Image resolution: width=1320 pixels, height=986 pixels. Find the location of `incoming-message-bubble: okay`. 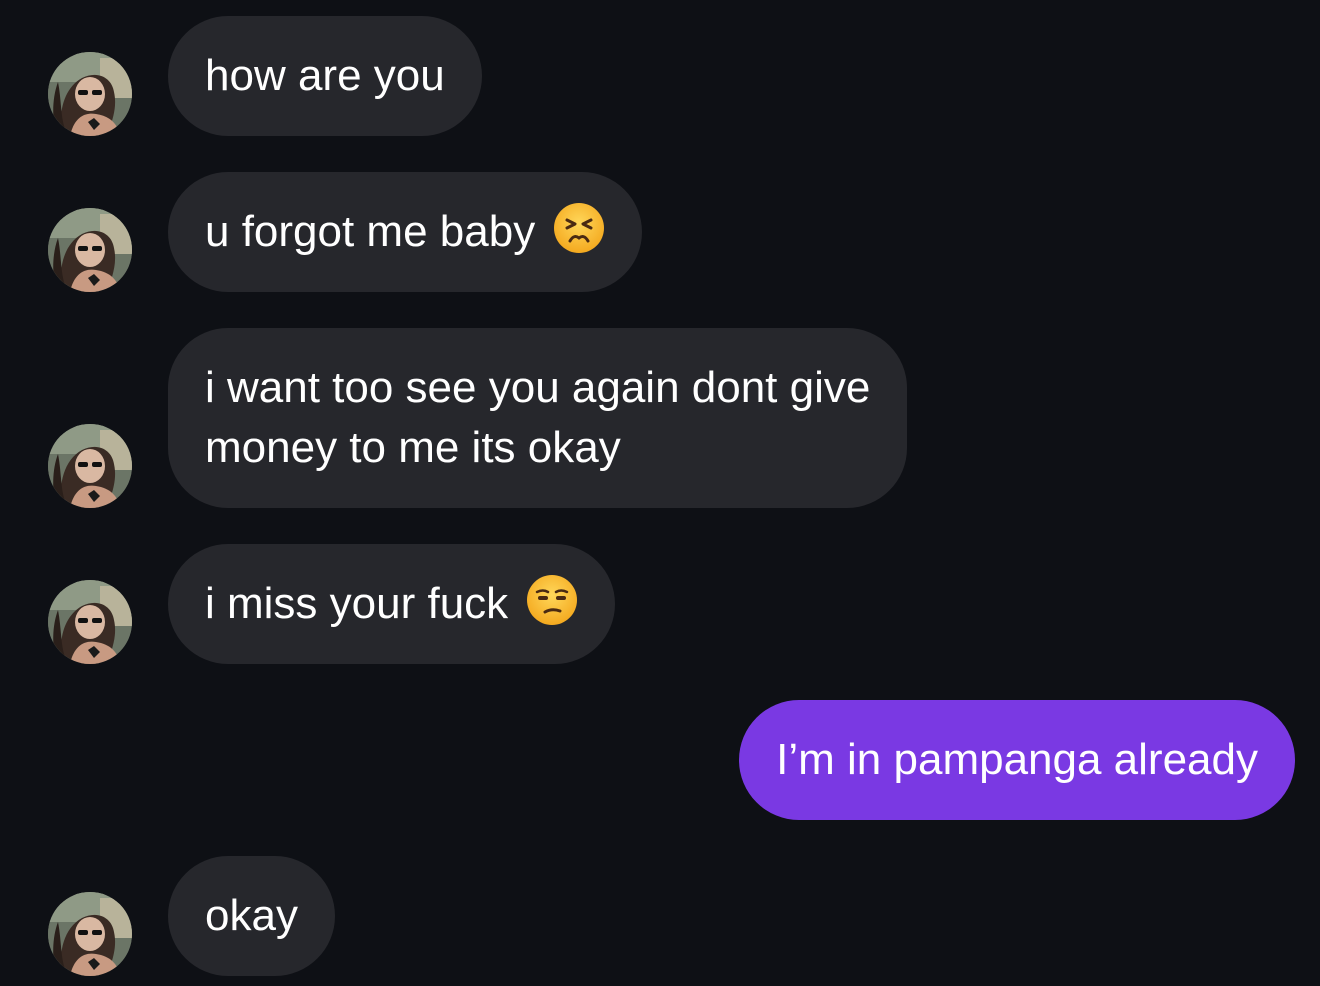

incoming-message-bubble: okay is located at coordinates (251, 916).